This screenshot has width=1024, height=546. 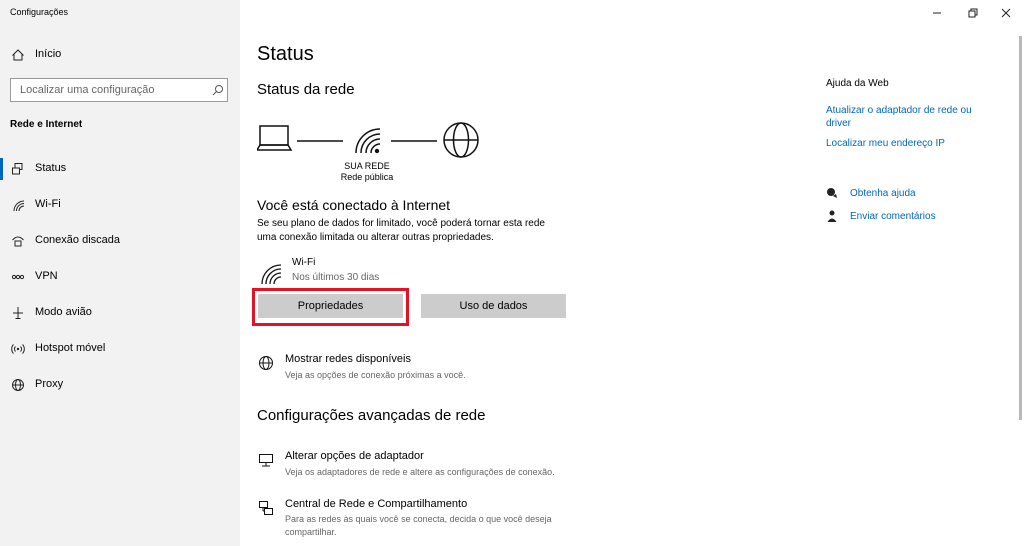 What do you see at coordinates (120, 277) in the screenshot?
I see `sidebar-item-vpn: VPN` at bounding box center [120, 277].